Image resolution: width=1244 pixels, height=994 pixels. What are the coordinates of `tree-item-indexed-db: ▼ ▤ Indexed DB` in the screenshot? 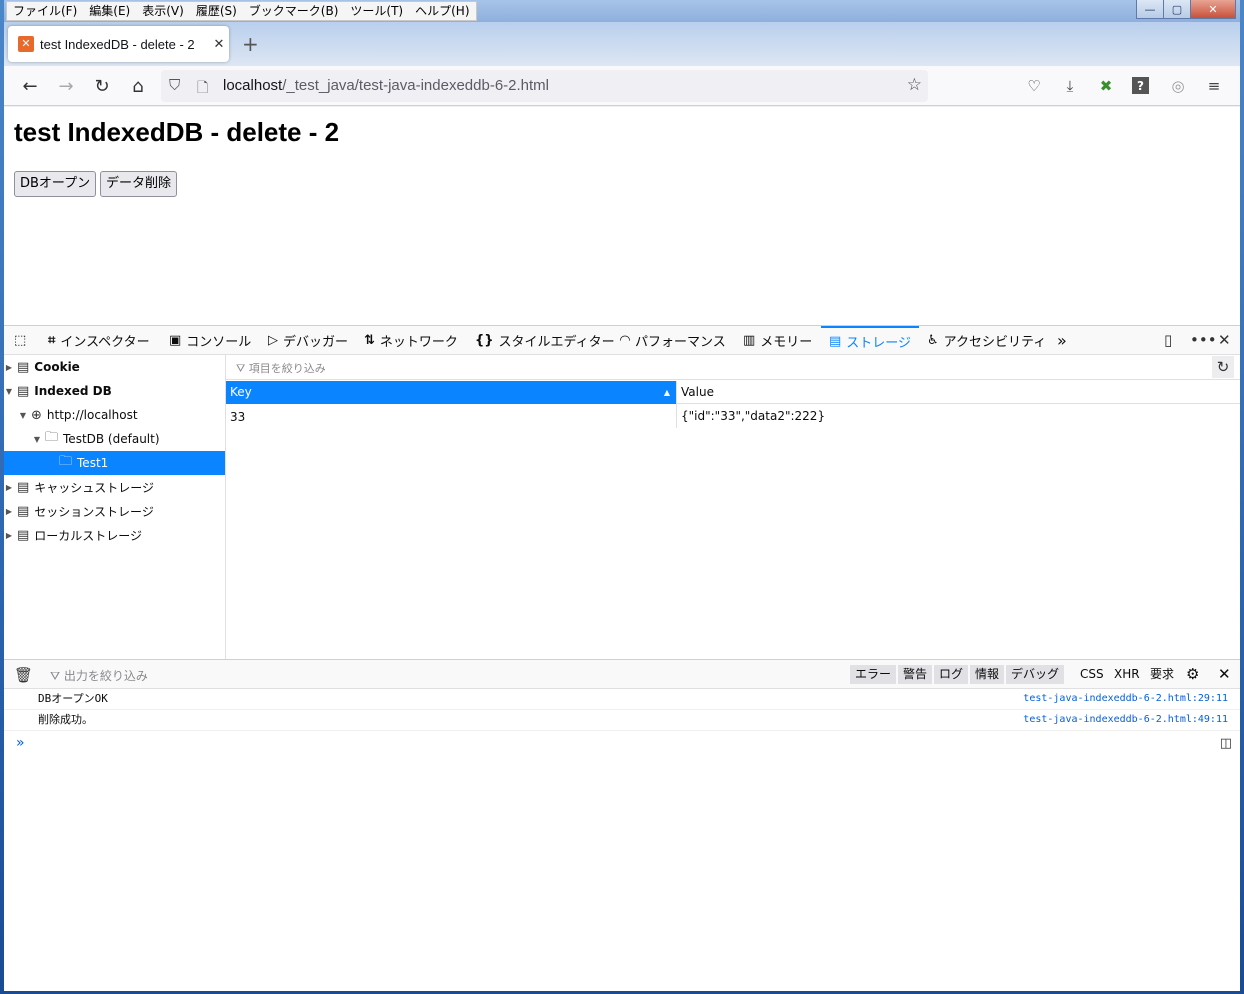 It's located at (114, 391).